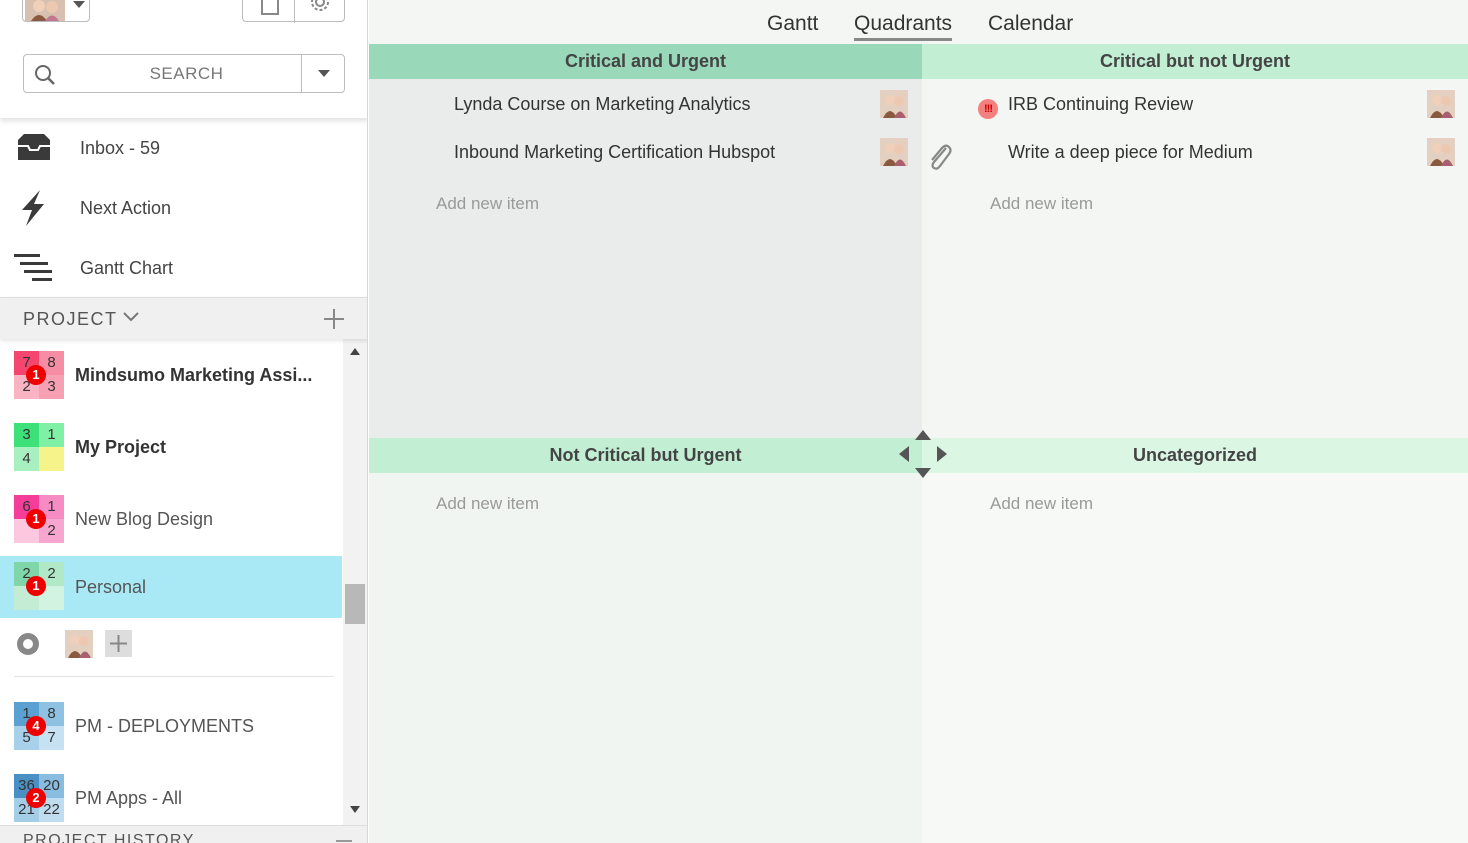 The height and width of the screenshot is (843, 1468). I want to click on notification-badge: 4, so click(36, 726).